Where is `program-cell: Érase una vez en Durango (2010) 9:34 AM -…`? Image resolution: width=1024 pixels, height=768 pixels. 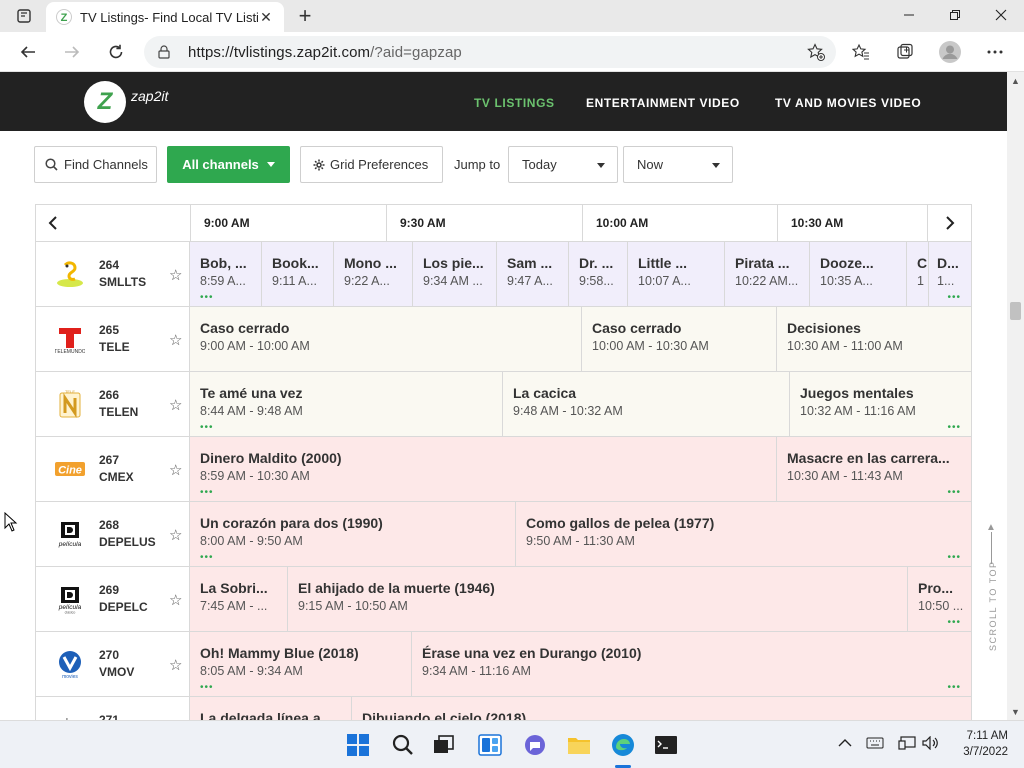 program-cell: Érase una vez en Durango (2010) 9:34 AM -… is located at coordinates (692, 664).